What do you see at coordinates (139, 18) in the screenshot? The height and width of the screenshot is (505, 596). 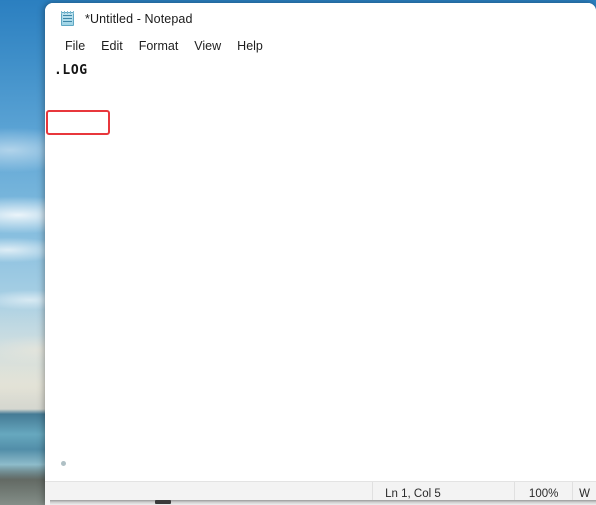 I see `window-title: *Untitled - Notepad` at bounding box center [139, 18].